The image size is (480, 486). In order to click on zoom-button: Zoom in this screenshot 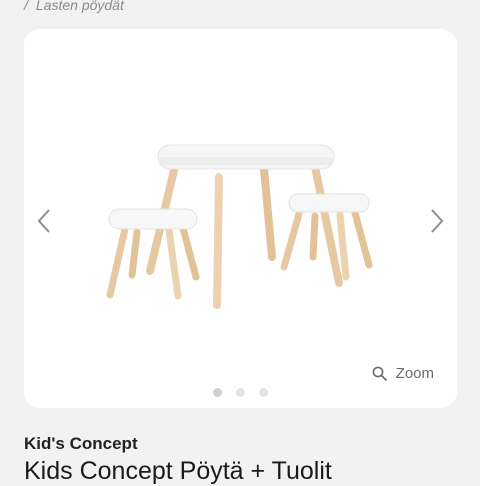, I will do `click(403, 373)`.